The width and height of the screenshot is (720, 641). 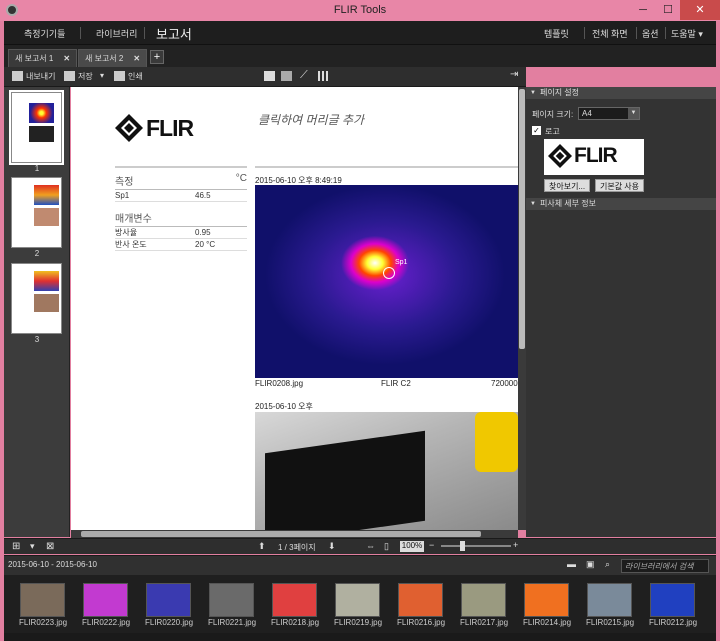 I want to click on add-page-icon: ⊞, so click(x=16, y=546).